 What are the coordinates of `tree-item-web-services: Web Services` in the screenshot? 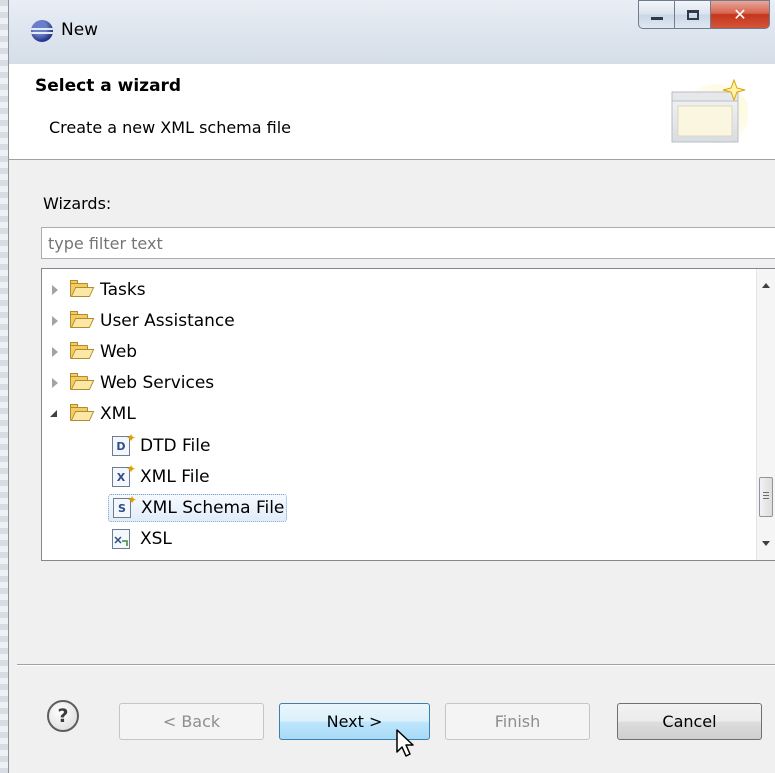 It's located at (132, 383).